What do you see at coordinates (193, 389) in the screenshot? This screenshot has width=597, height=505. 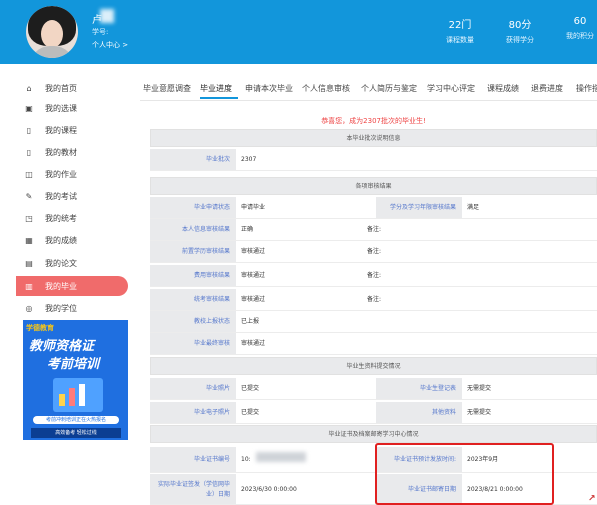 I see `photo-label: 毕业照片` at bounding box center [193, 389].